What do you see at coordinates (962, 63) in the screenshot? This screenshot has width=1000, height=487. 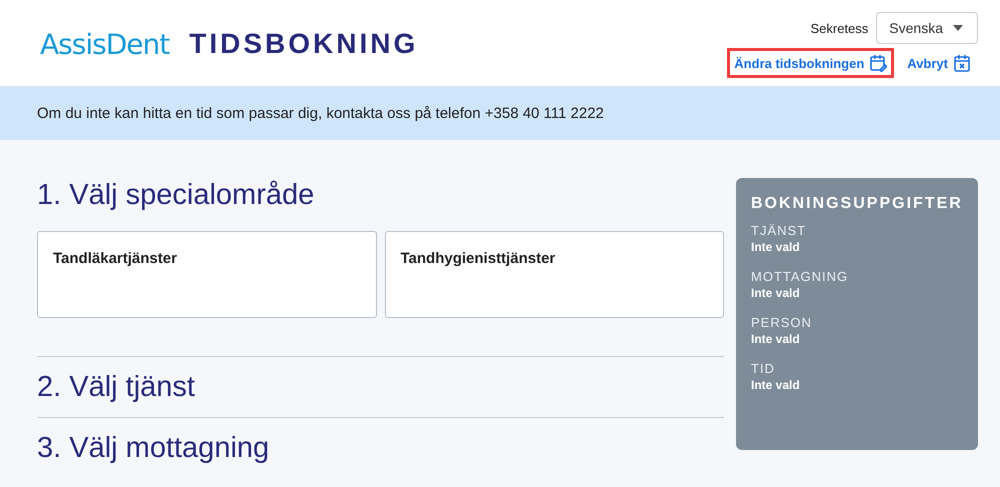 I see `calendar-x-icon` at bounding box center [962, 63].